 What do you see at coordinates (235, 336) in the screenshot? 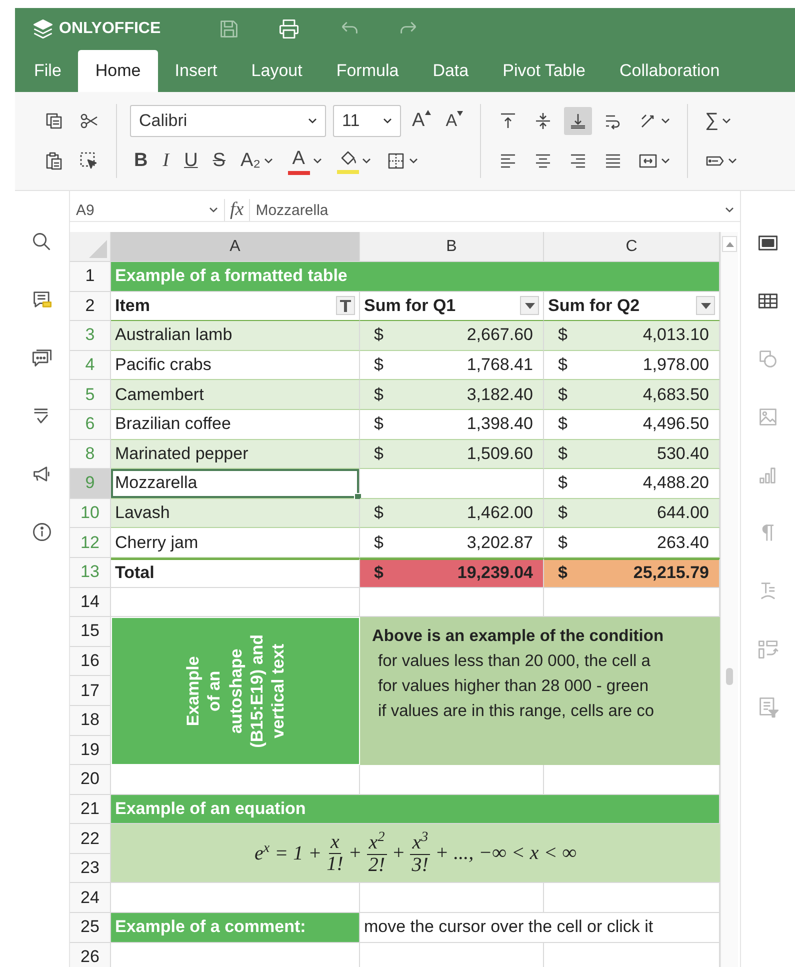
I see `table-cell: Australian lamb` at bounding box center [235, 336].